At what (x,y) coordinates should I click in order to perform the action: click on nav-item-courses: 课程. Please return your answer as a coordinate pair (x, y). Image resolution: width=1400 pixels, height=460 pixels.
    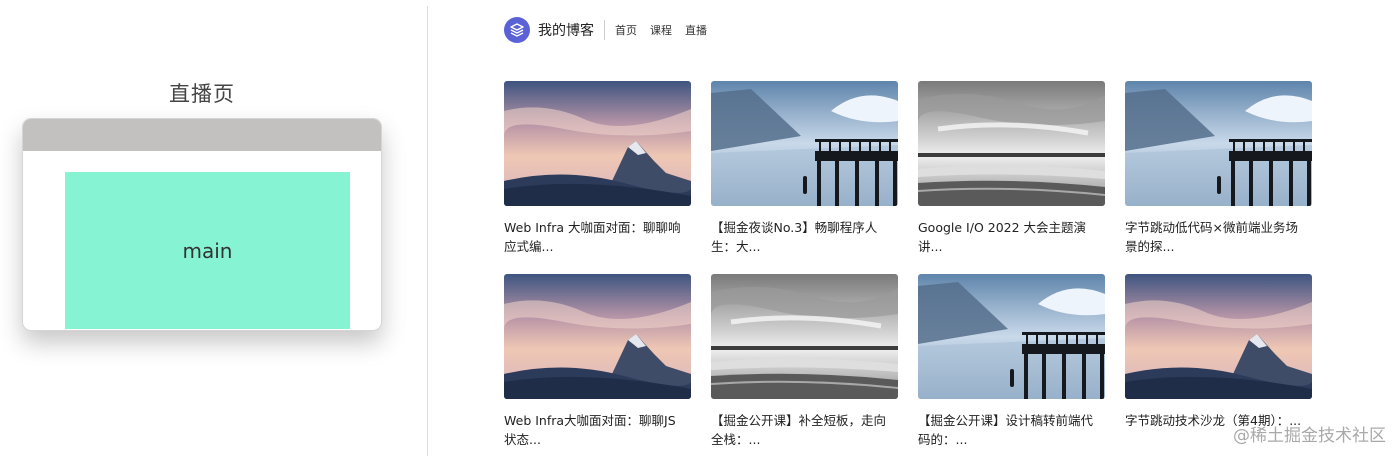
    Looking at the image, I should click on (661, 30).